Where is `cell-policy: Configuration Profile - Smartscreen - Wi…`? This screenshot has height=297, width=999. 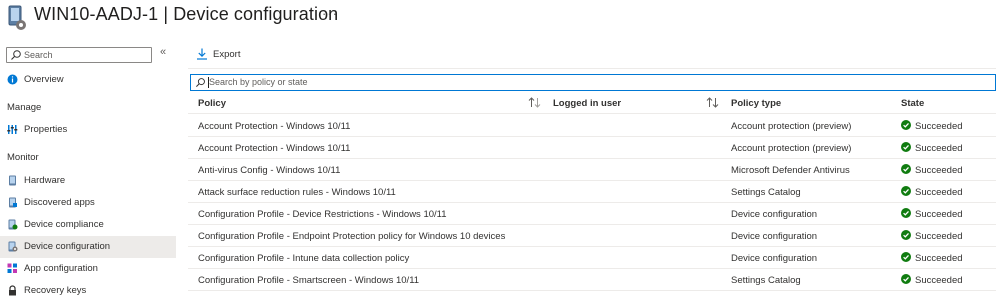 cell-policy: Configuration Profile - Smartscreen - Wi… is located at coordinates (308, 280).